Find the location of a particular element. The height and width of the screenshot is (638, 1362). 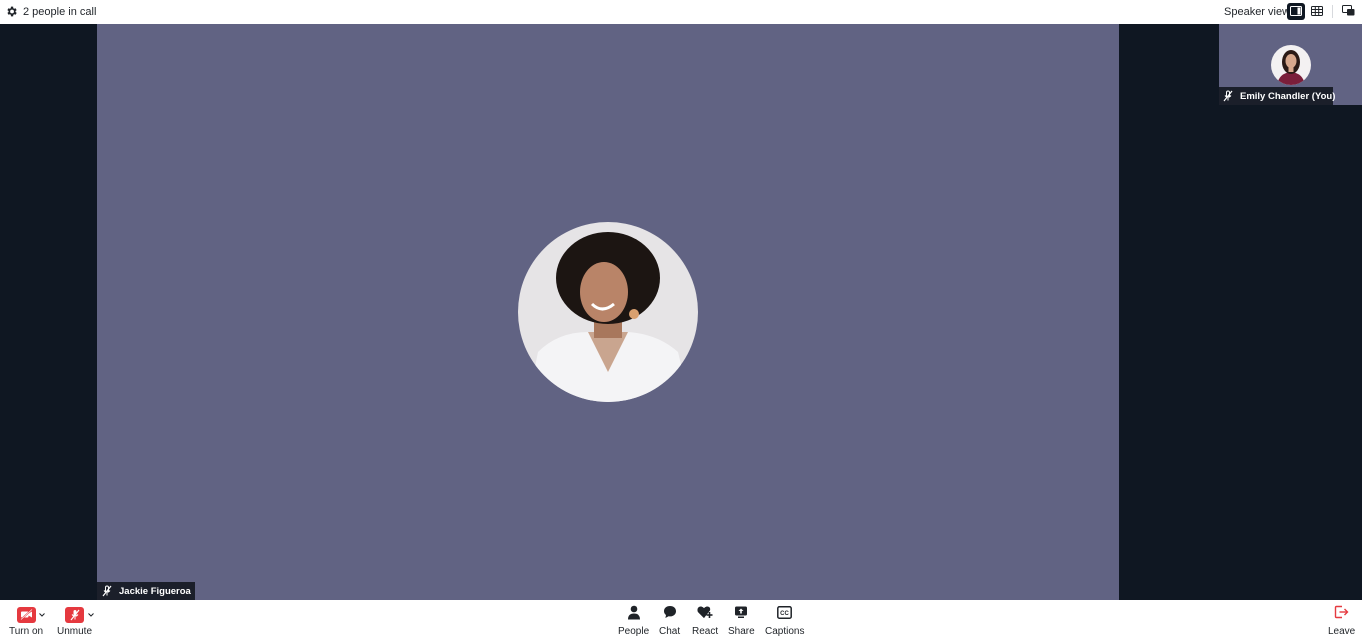

toolbar-divider is located at coordinates (1332, 11).